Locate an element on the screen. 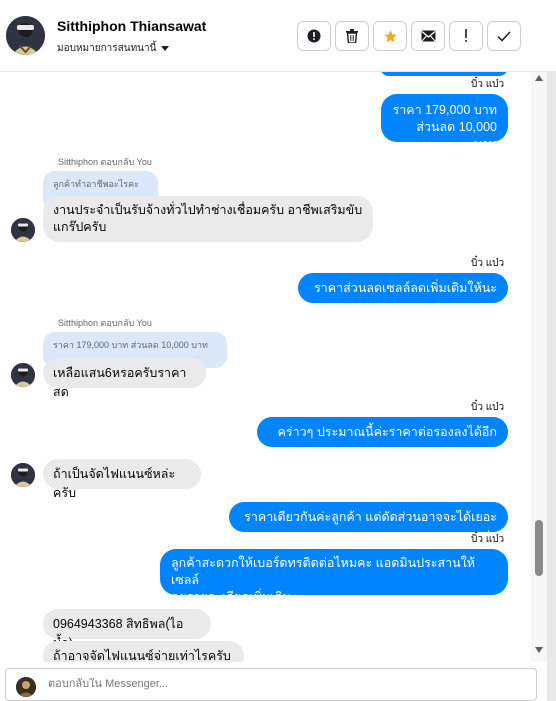 The height and width of the screenshot is (701, 556). message-line: แกร๊ปครับ is located at coordinates (80, 227).